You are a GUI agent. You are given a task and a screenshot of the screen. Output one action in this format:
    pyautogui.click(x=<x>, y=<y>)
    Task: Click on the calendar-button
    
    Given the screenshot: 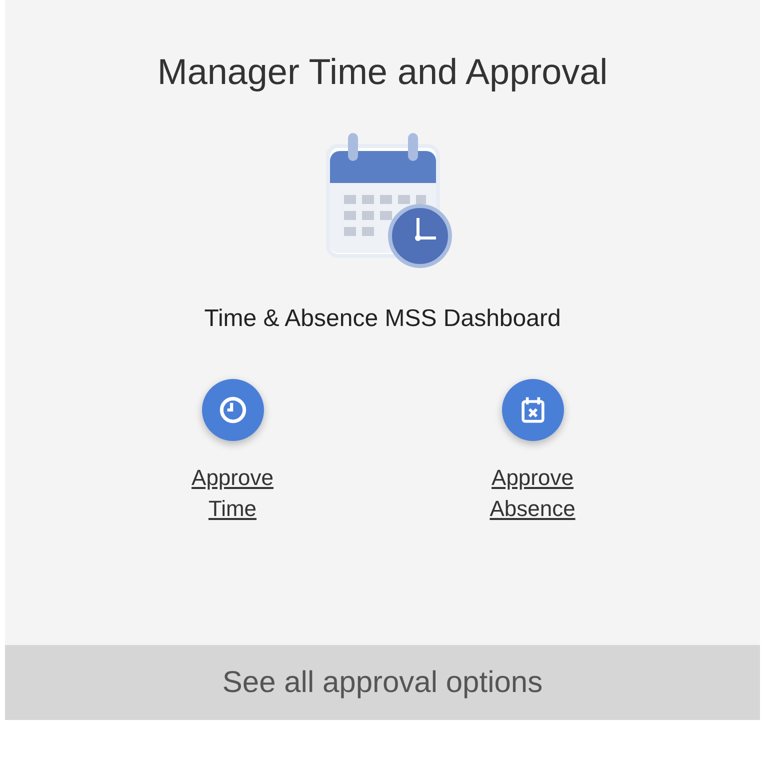 What is the action you would take?
    pyautogui.click(x=533, y=410)
    